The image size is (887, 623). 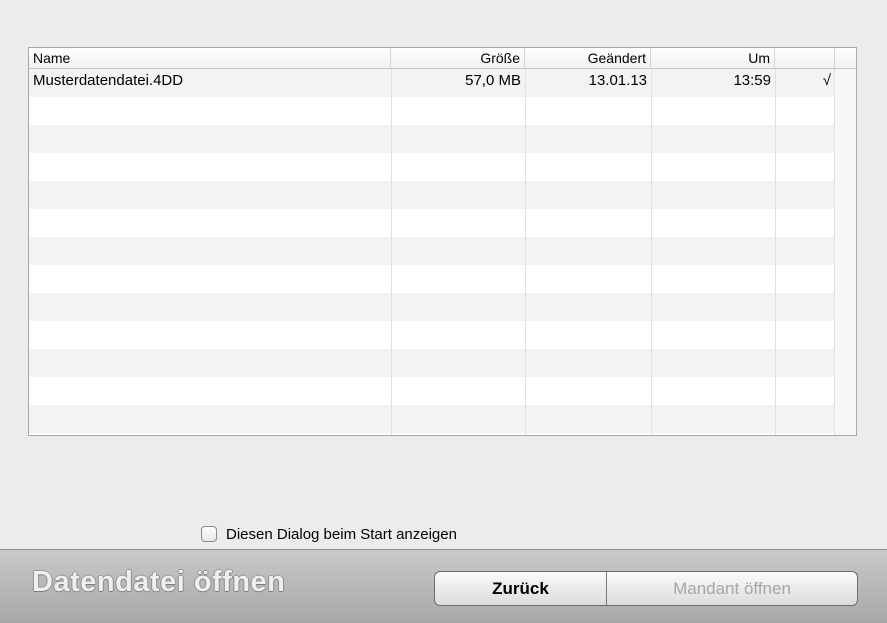 What do you see at coordinates (588, 58) in the screenshot?
I see `column-header-modified: Geändert` at bounding box center [588, 58].